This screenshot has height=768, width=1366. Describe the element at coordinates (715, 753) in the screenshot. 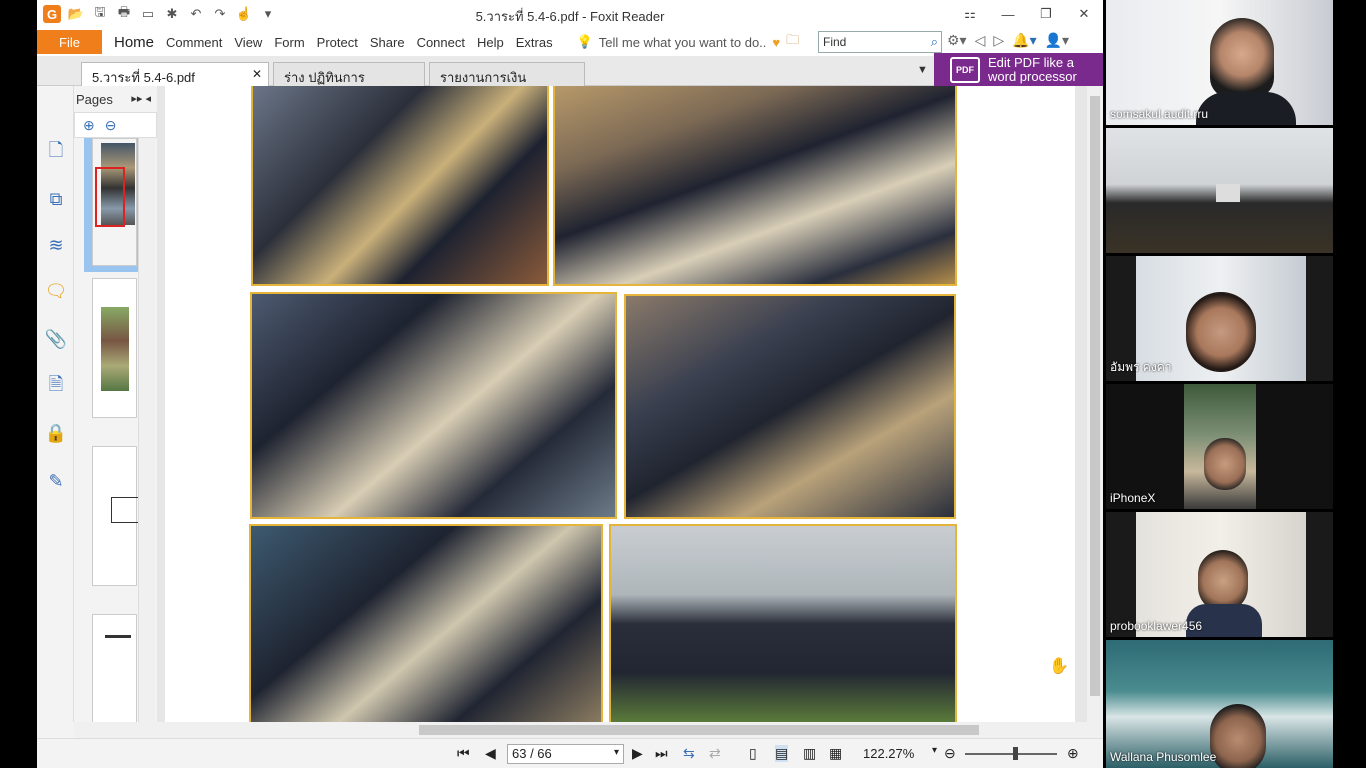

I see `next-view-icon: ⇄` at that location.